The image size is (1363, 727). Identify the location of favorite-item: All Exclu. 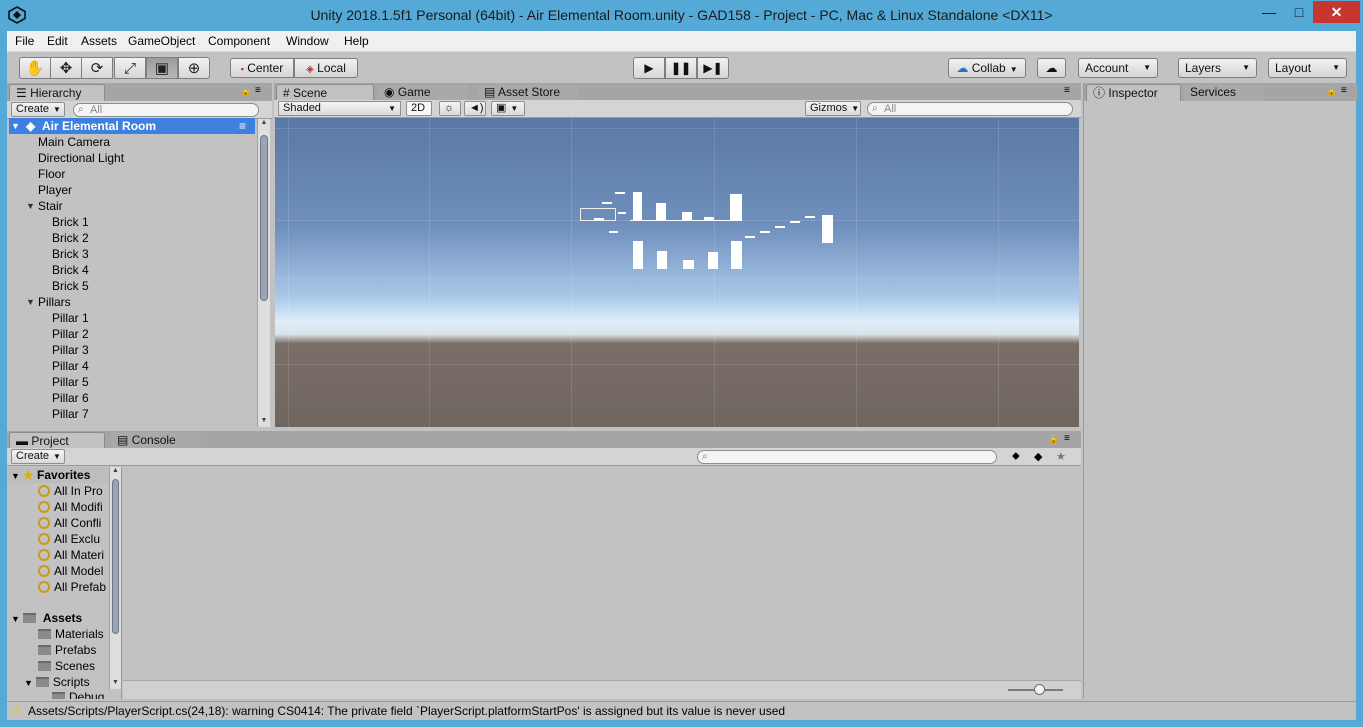
(74, 539).